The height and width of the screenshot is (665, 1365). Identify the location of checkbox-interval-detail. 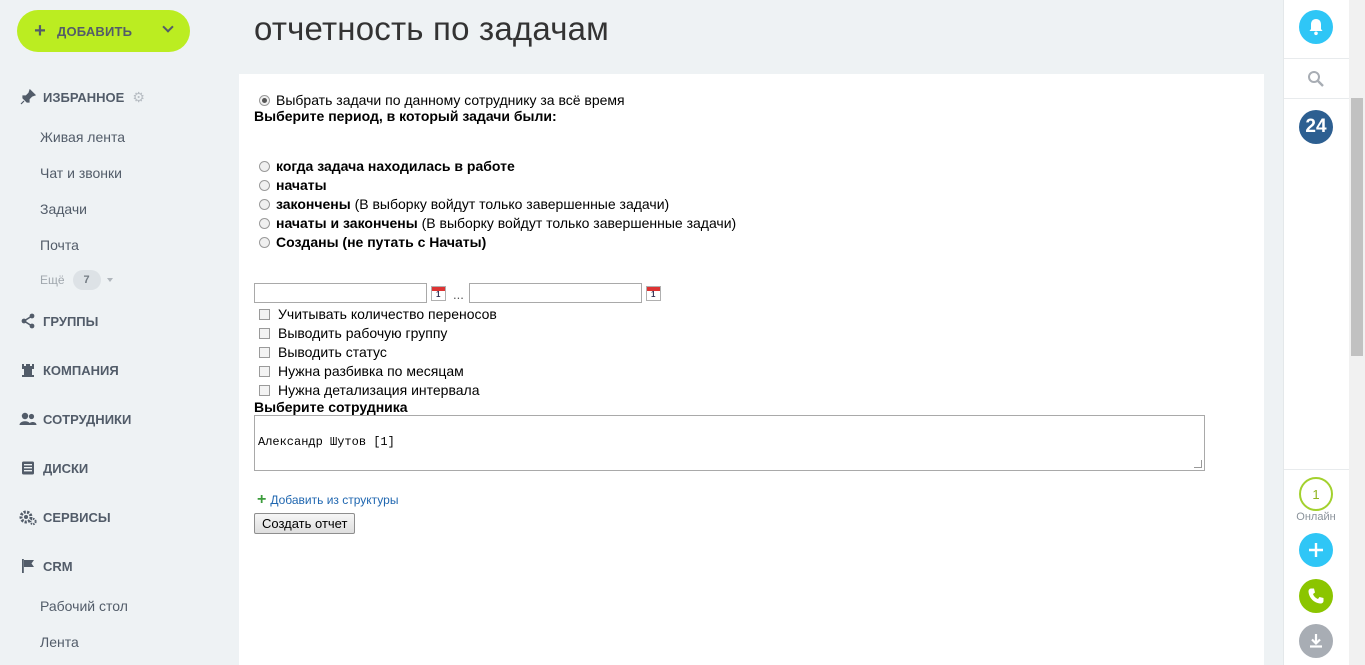
(264, 390).